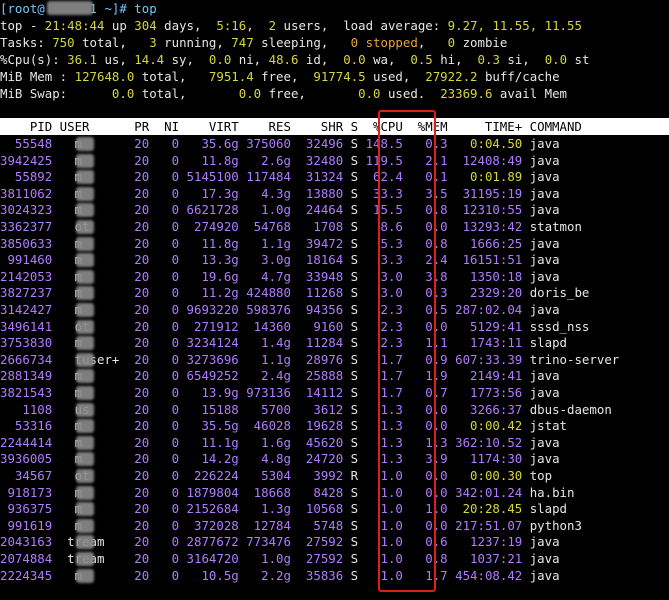 This screenshot has height=600, width=669. I want to click on cell-shr: 11268, so click(324, 293).